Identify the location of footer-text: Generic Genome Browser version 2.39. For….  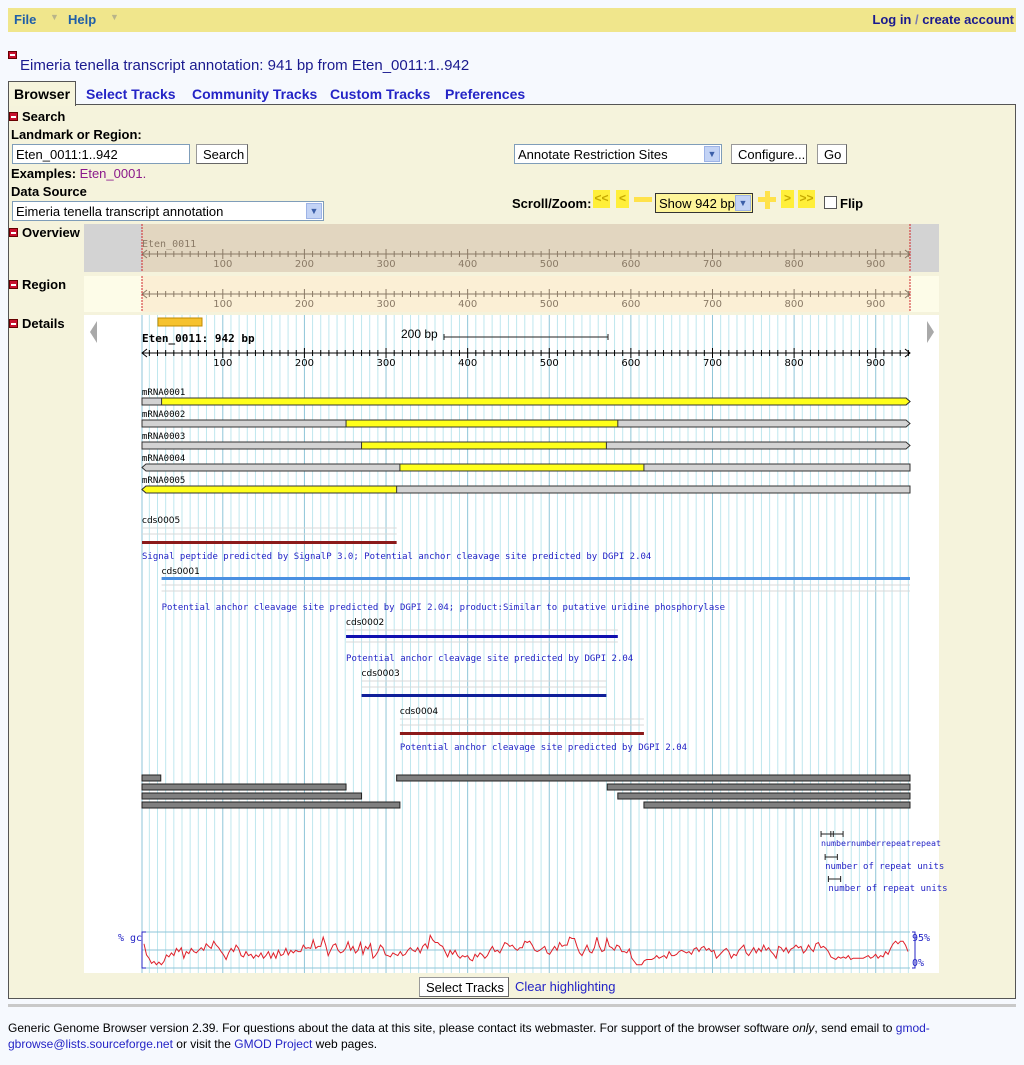
(400, 1028).